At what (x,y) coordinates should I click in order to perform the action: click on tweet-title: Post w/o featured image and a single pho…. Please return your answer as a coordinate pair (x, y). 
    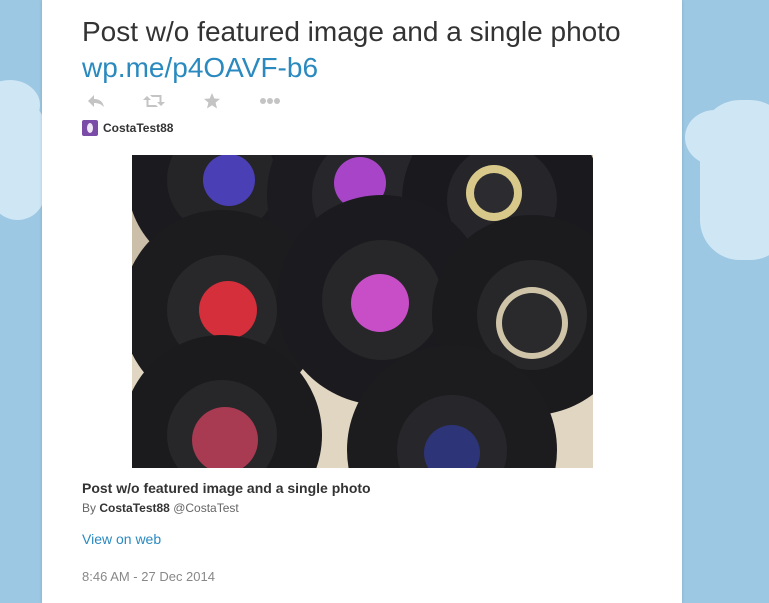
    Looking at the image, I should click on (351, 31).